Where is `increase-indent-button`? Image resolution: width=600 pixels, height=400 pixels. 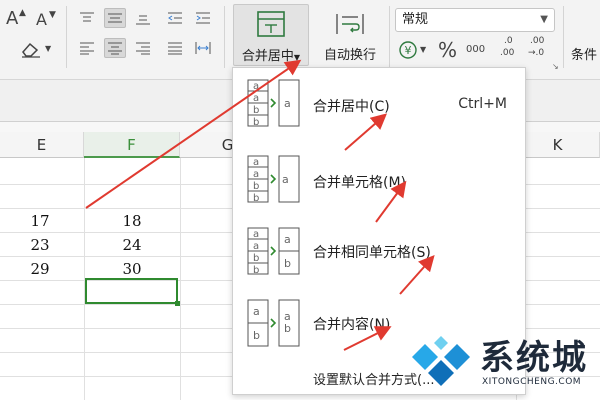 increase-indent-button is located at coordinates (203, 18).